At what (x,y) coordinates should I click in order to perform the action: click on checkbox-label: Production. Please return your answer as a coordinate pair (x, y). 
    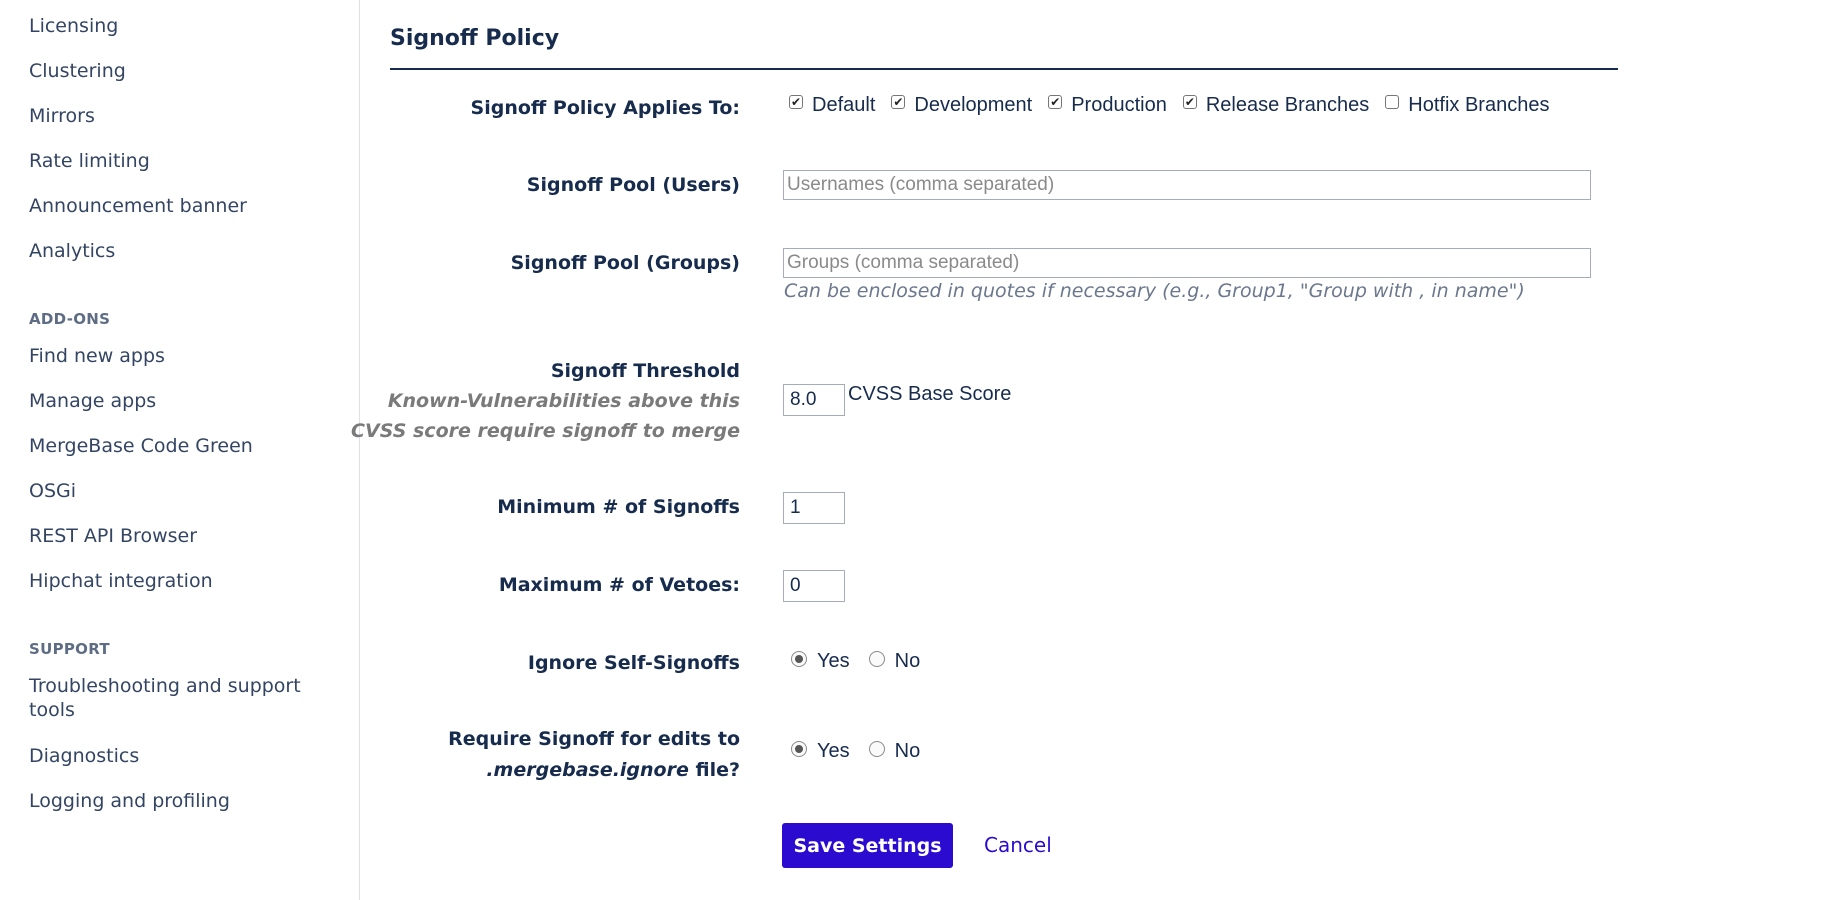
    Looking at the image, I should click on (1119, 105).